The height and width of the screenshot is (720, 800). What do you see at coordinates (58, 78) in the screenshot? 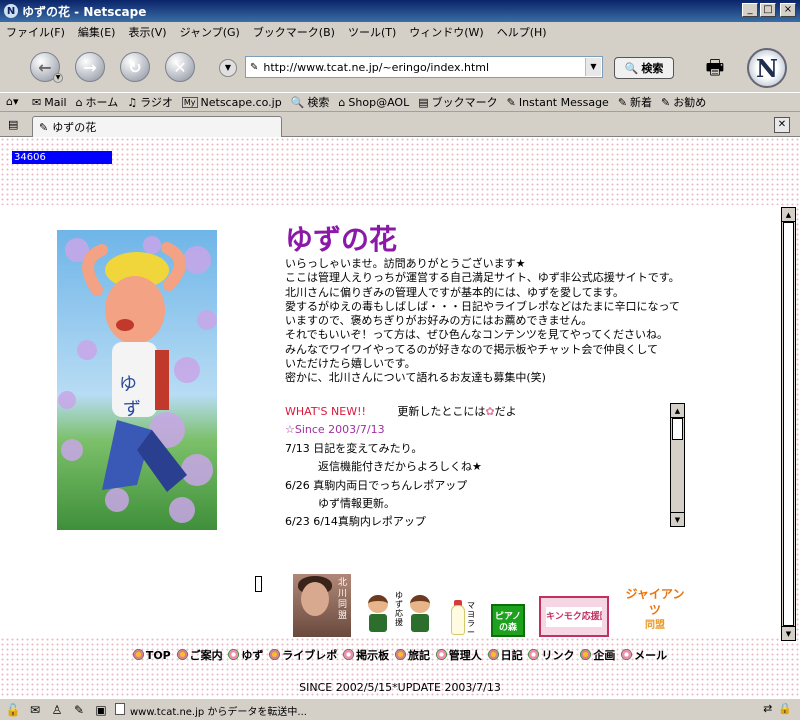
I see `back-history-dropdown: ▼` at bounding box center [58, 78].